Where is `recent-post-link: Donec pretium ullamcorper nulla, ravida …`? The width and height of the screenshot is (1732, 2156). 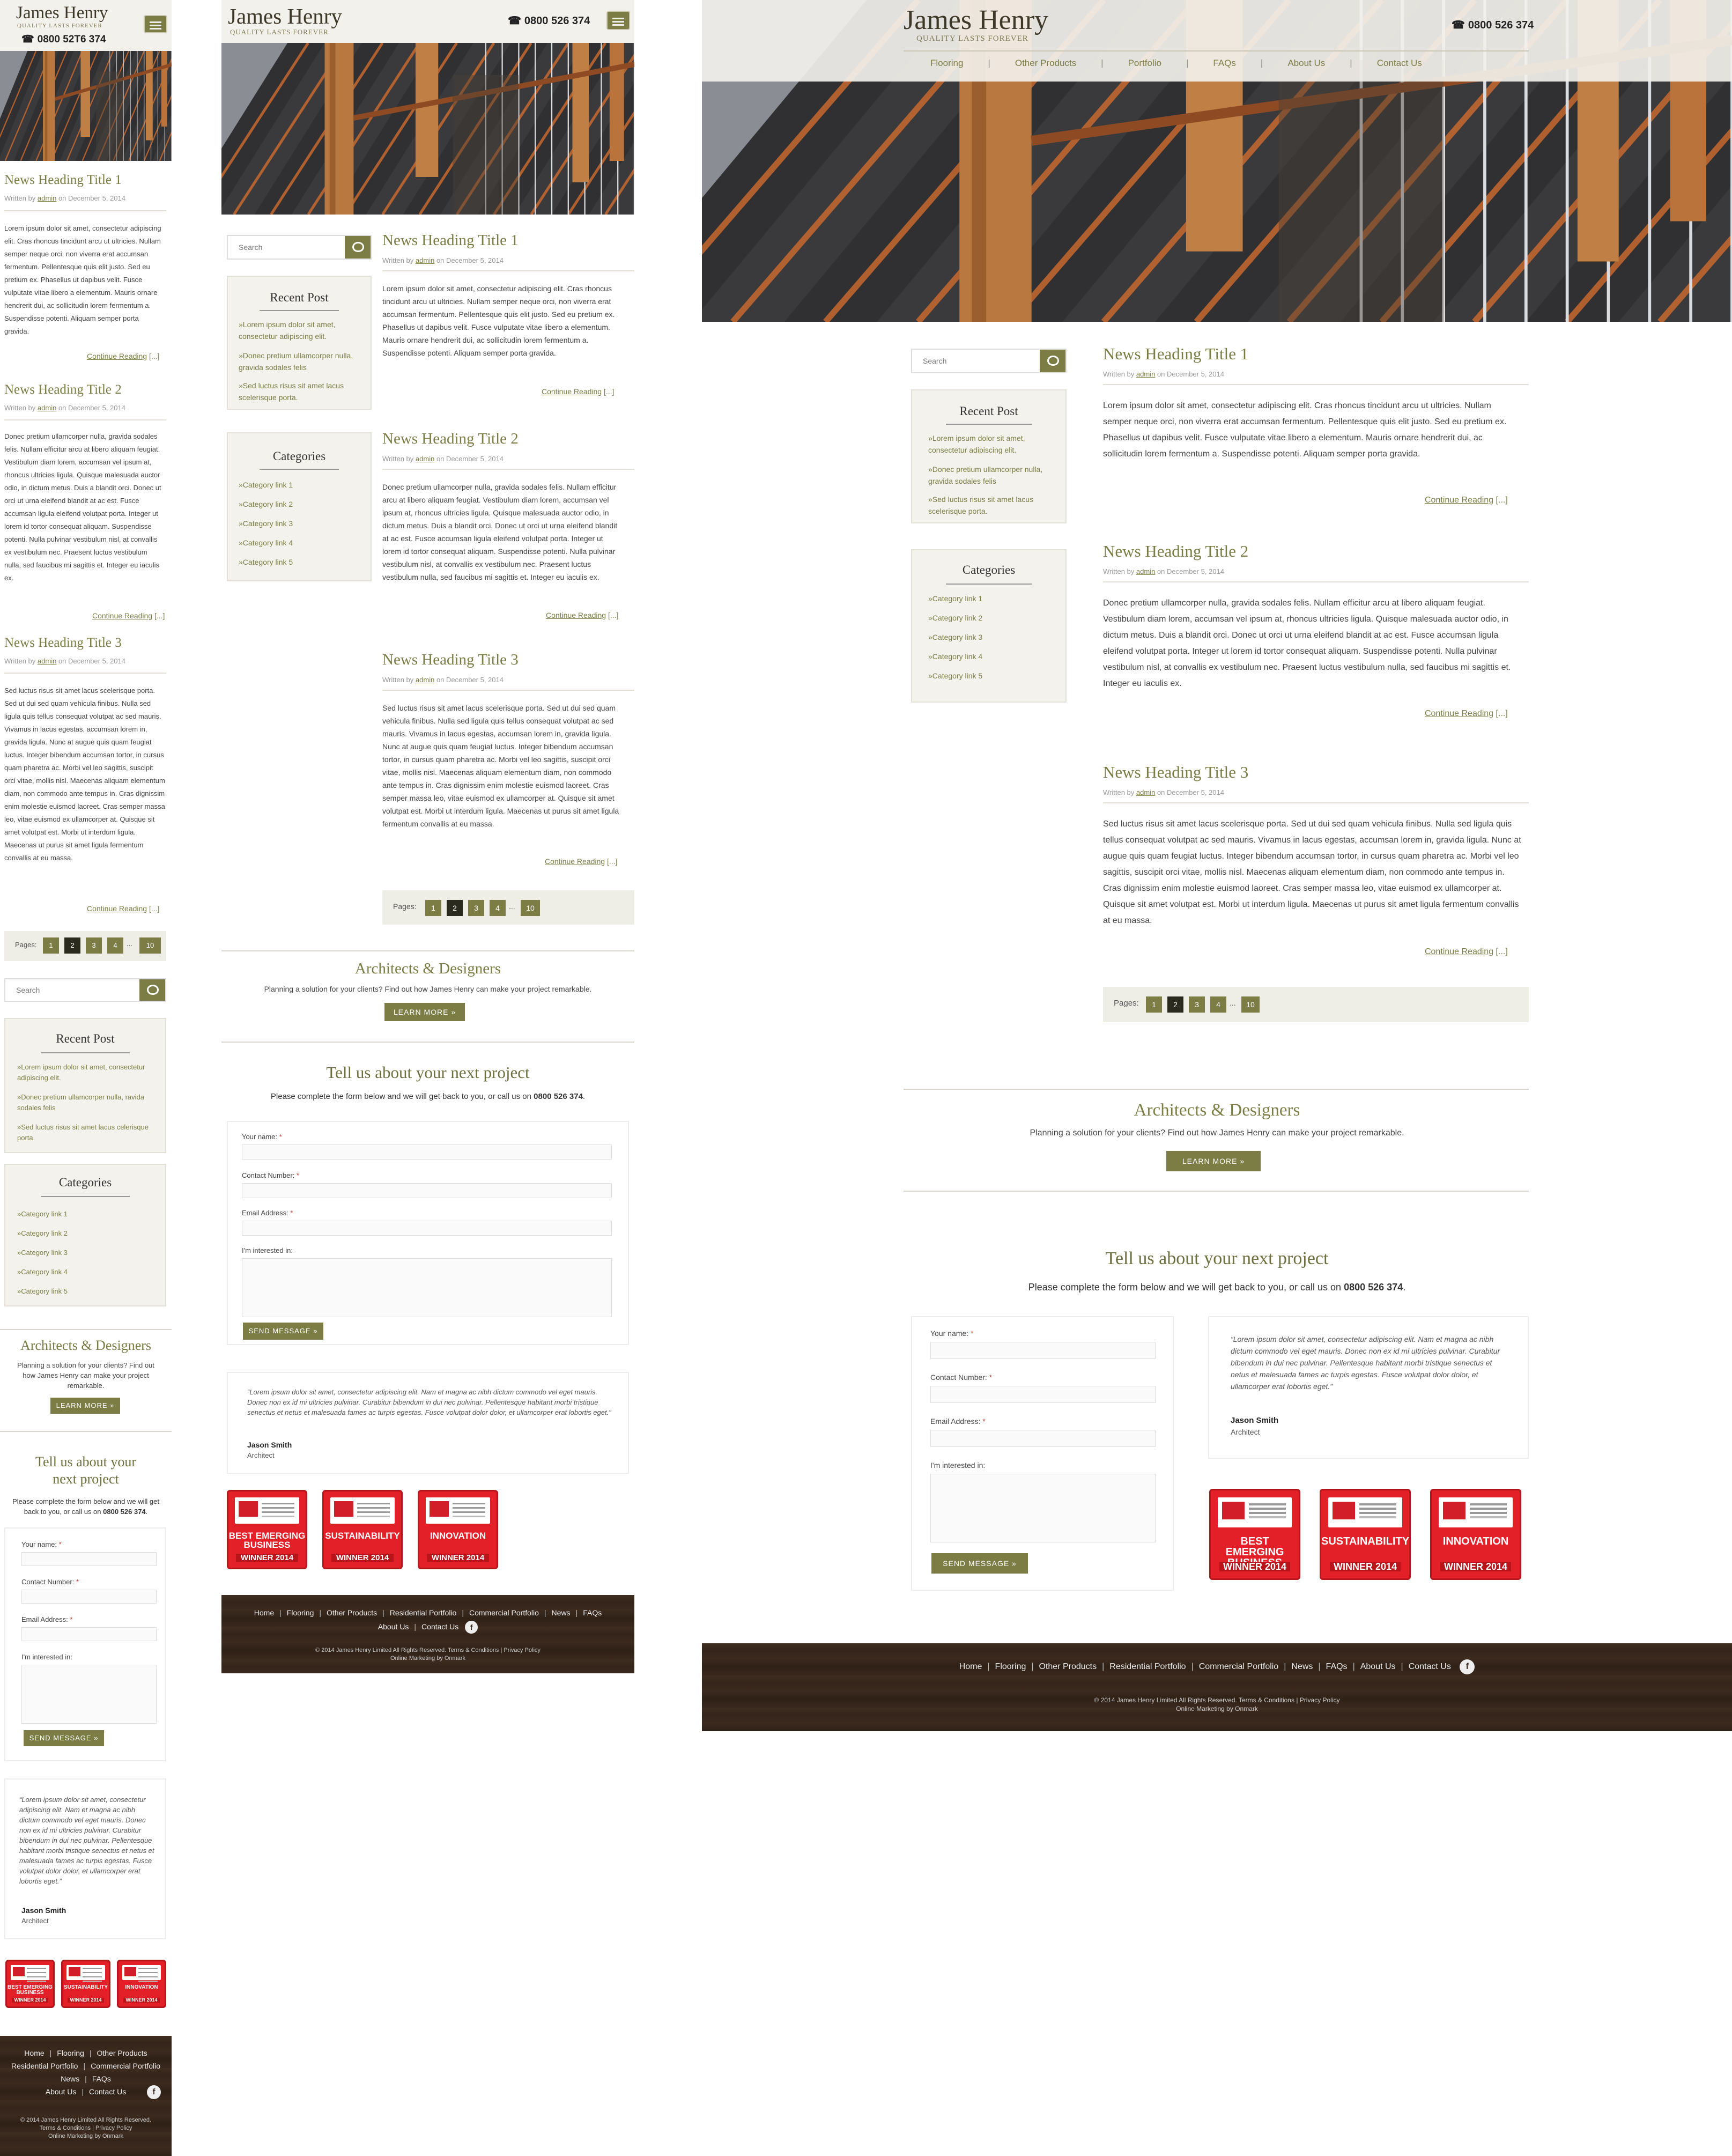 recent-post-link: Donec pretium ullamcorper nulla, ravida … is located at coordinates (84, 1102).